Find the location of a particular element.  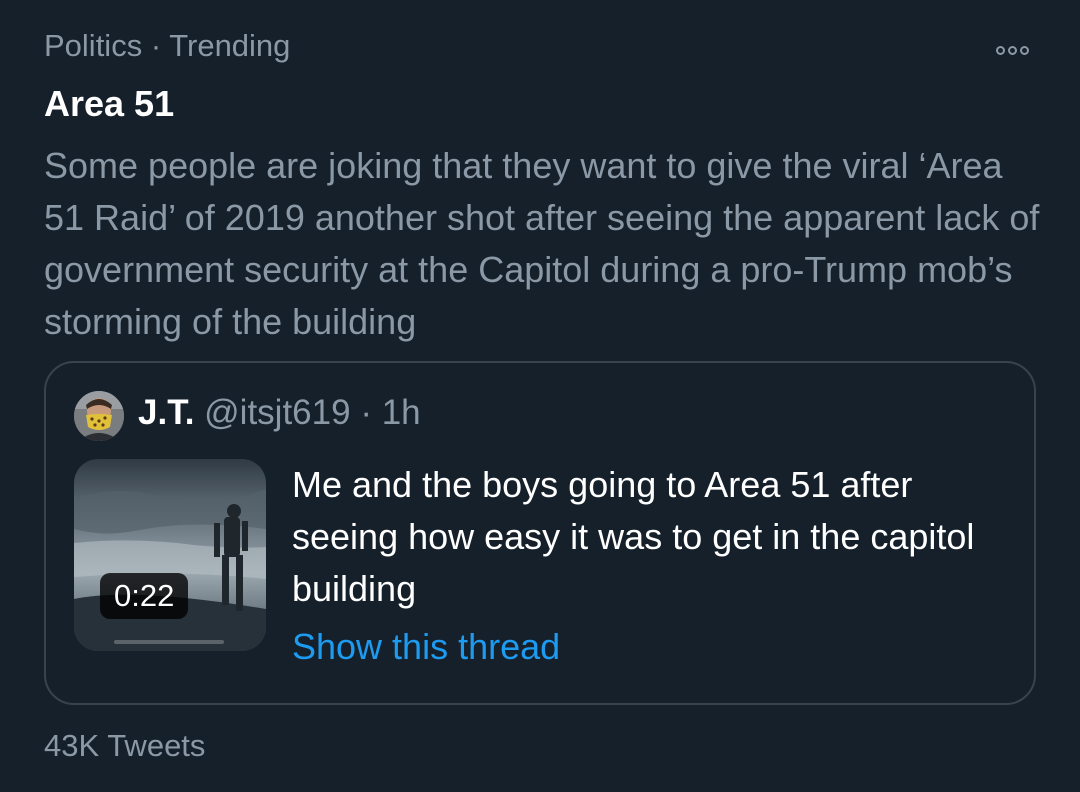

author-handle: @itsjt619 is located at coordinates (277, 412).